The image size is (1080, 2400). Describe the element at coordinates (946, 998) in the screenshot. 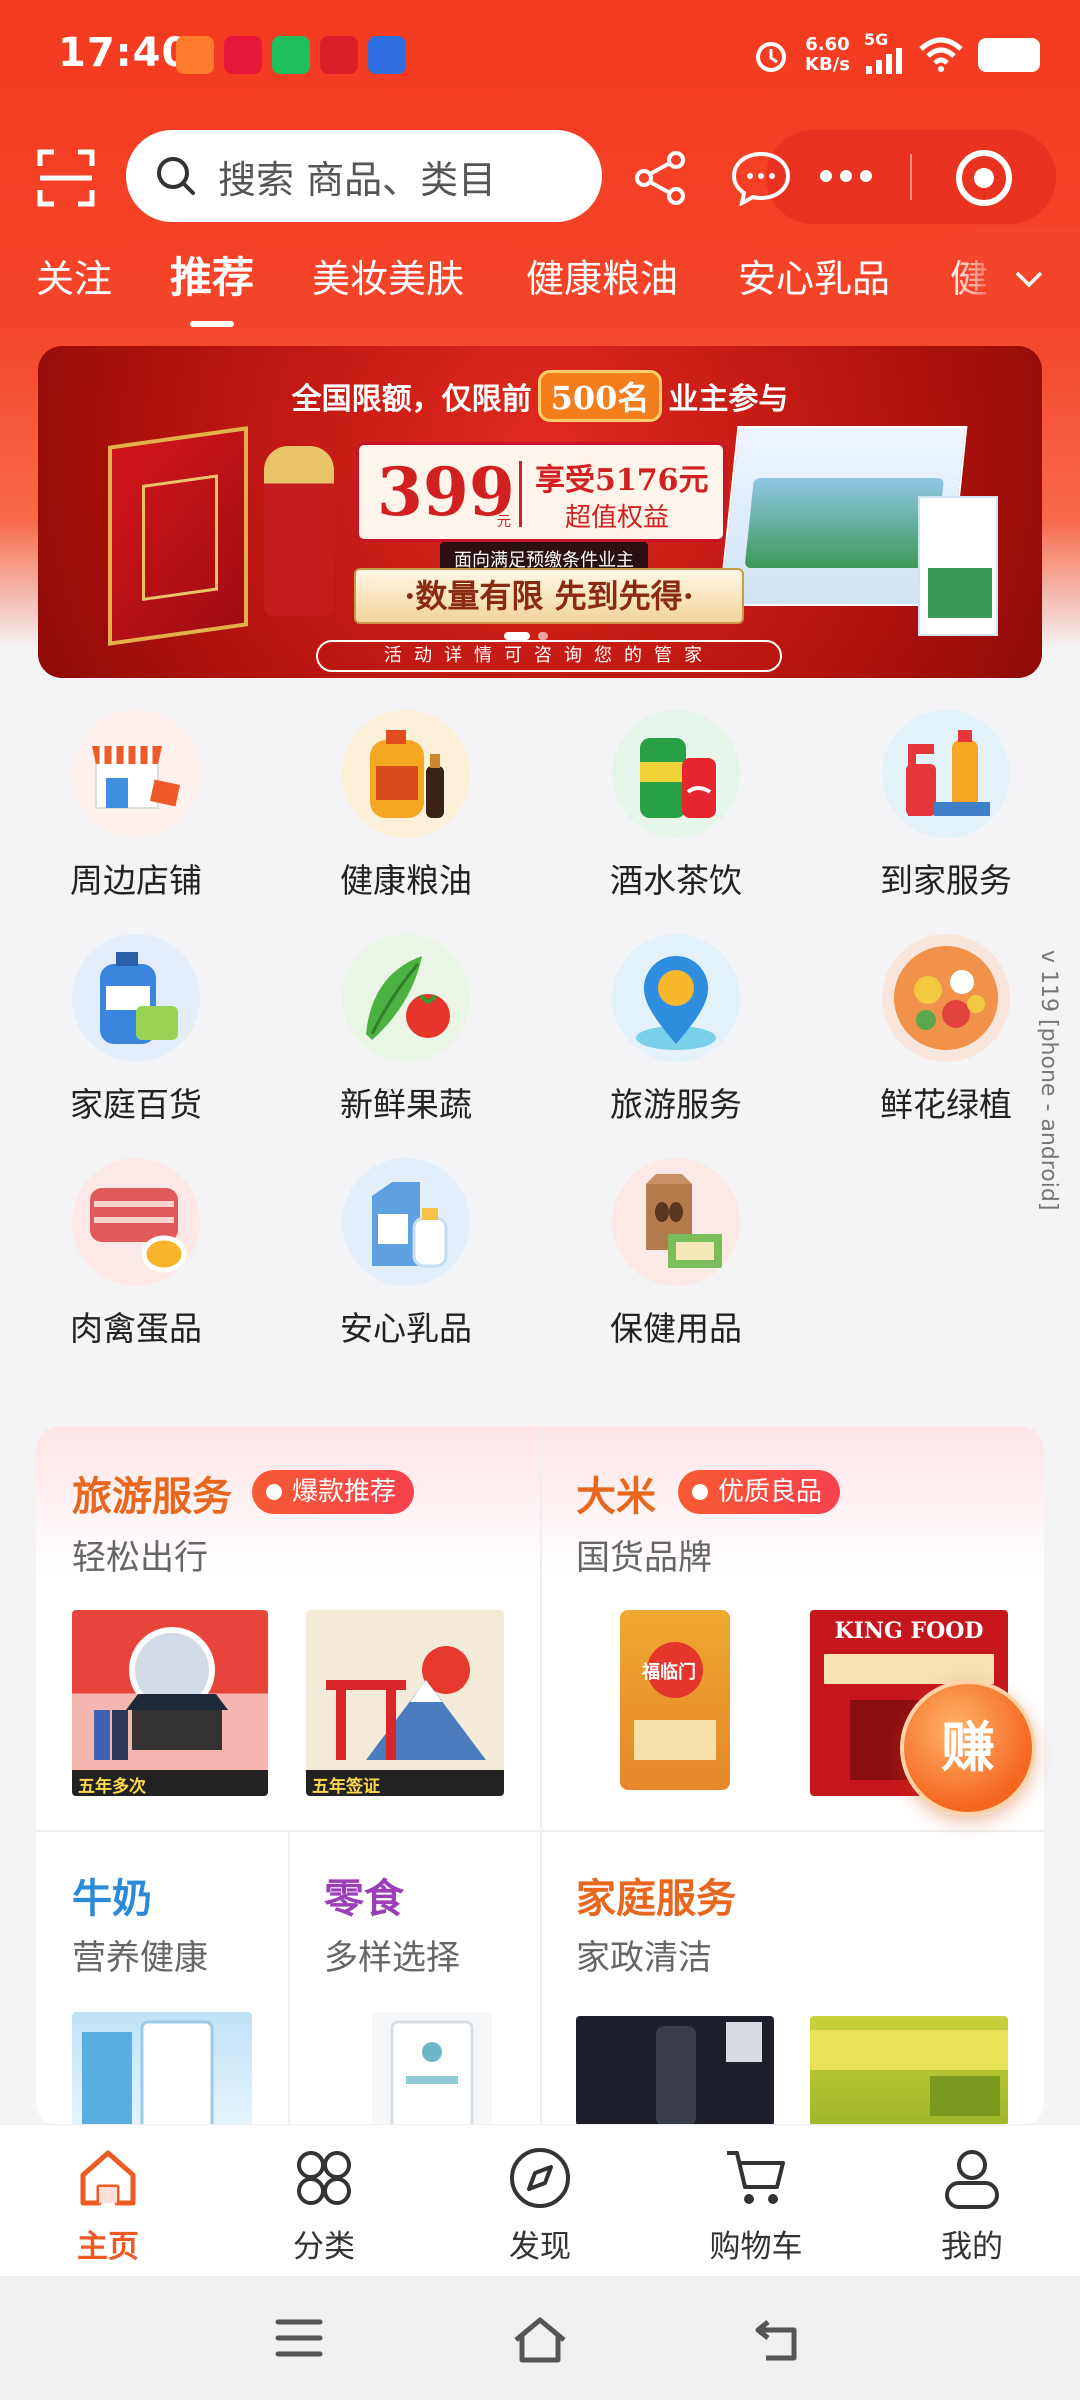

I see `flowers-icon` at that location.